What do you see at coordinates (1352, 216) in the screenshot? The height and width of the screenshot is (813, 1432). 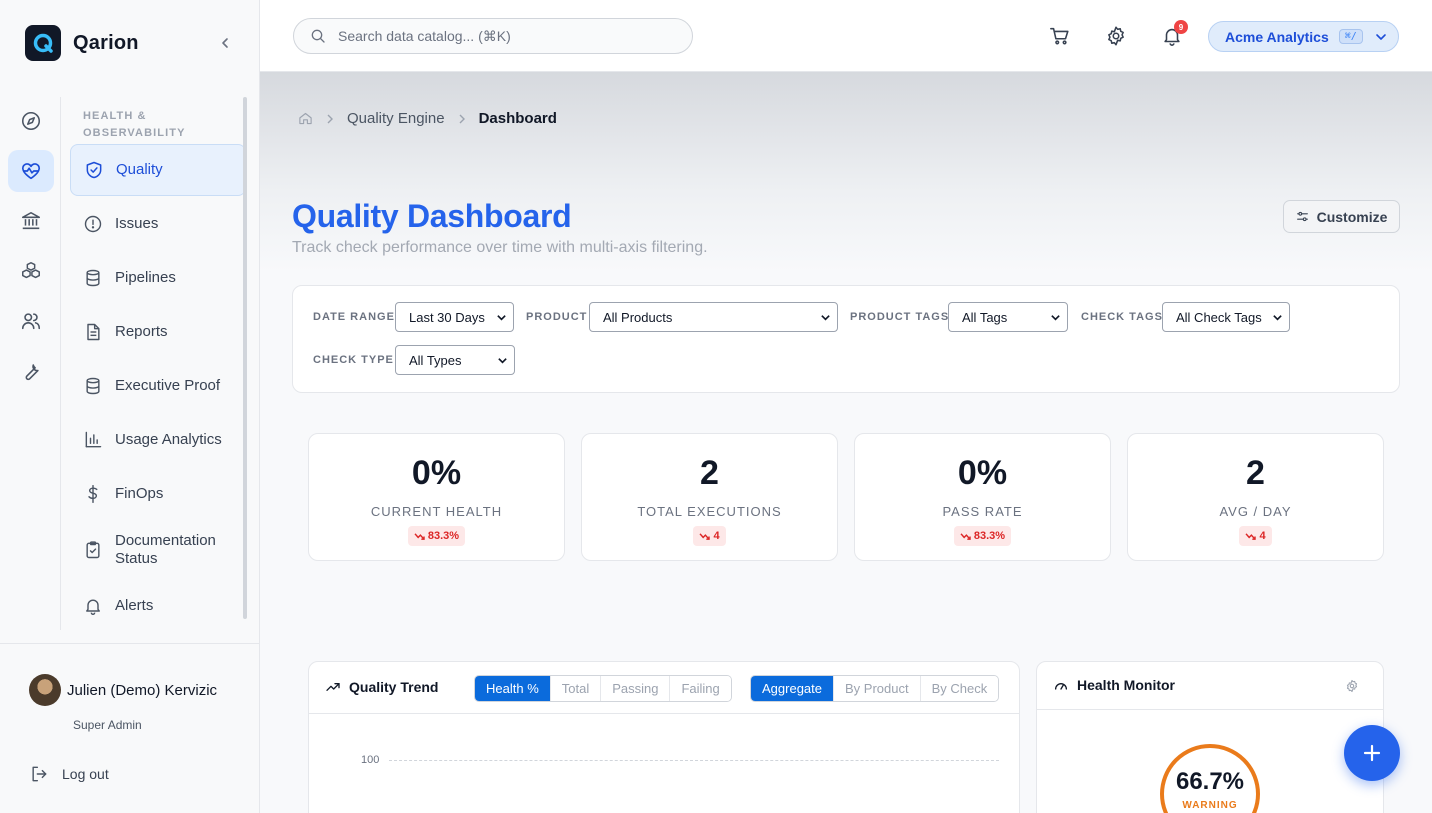 I see `customize-label: Customize` at bounding box center [1352, 216].